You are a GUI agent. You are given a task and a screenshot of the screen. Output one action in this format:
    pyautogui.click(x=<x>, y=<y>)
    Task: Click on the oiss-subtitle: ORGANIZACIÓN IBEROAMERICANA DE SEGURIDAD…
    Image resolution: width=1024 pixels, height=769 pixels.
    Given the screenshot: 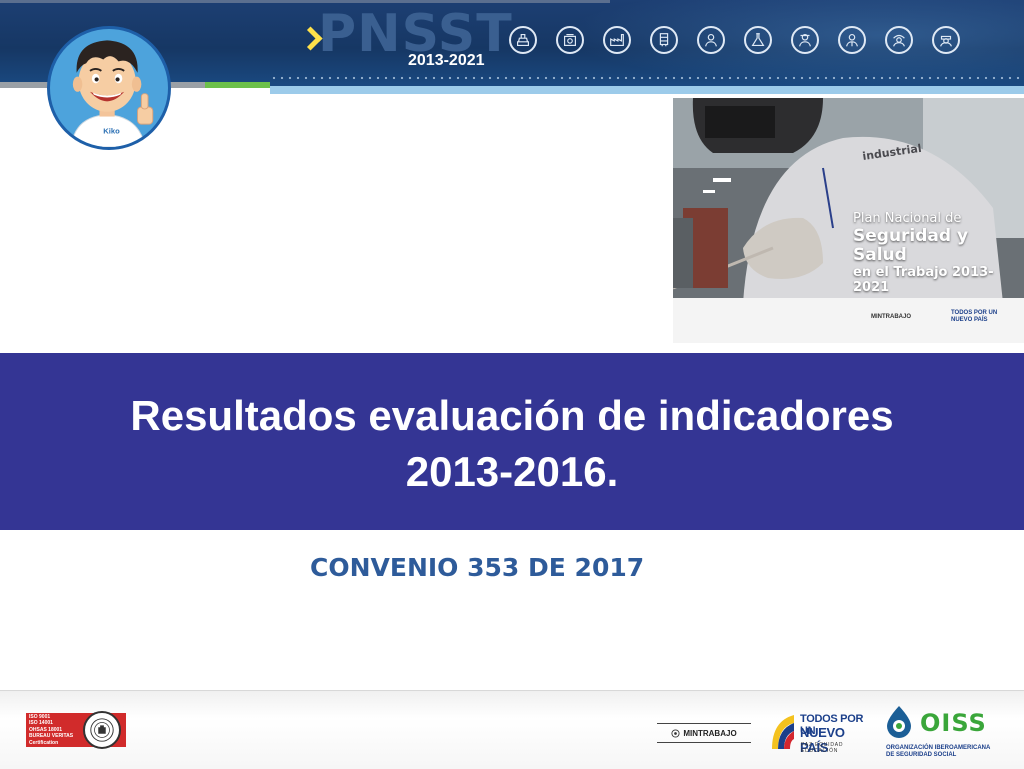 What is the action you would take?
    pyautogui.click(x=938, y=752)
    